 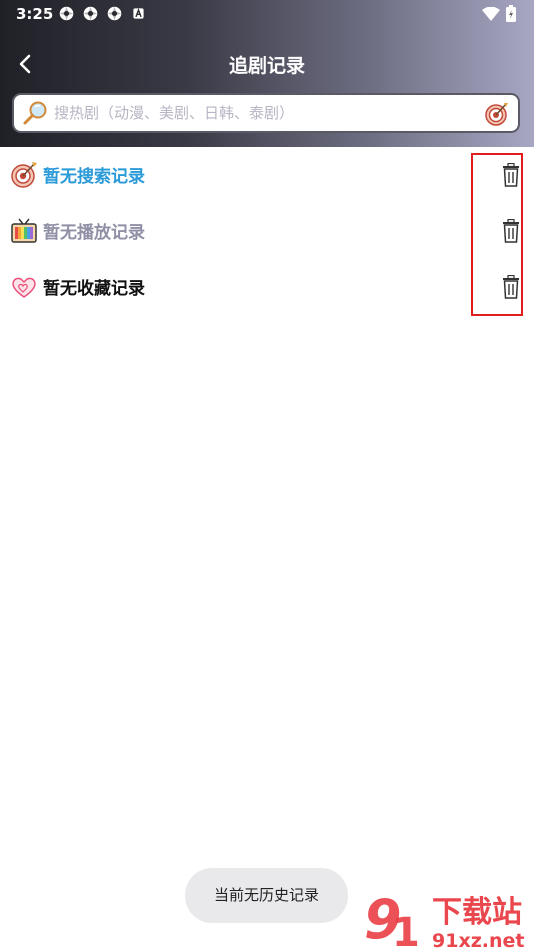 What do you see at coordinates (478, 940) in the screenshot?
I see `svg-text: 91xz.net` at bounding box center [478, 940].